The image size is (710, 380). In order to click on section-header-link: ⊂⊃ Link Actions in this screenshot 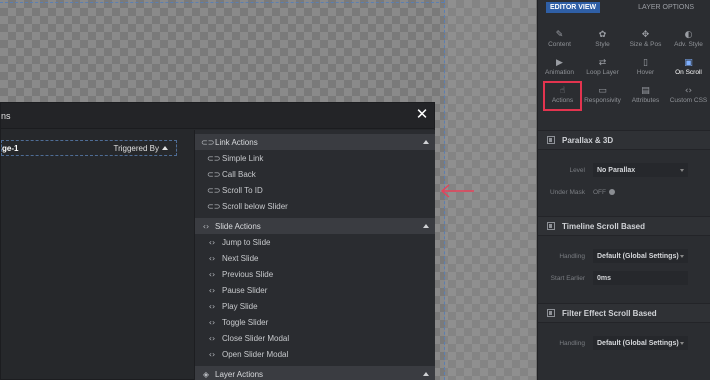, I will do `click(315, 142)`.